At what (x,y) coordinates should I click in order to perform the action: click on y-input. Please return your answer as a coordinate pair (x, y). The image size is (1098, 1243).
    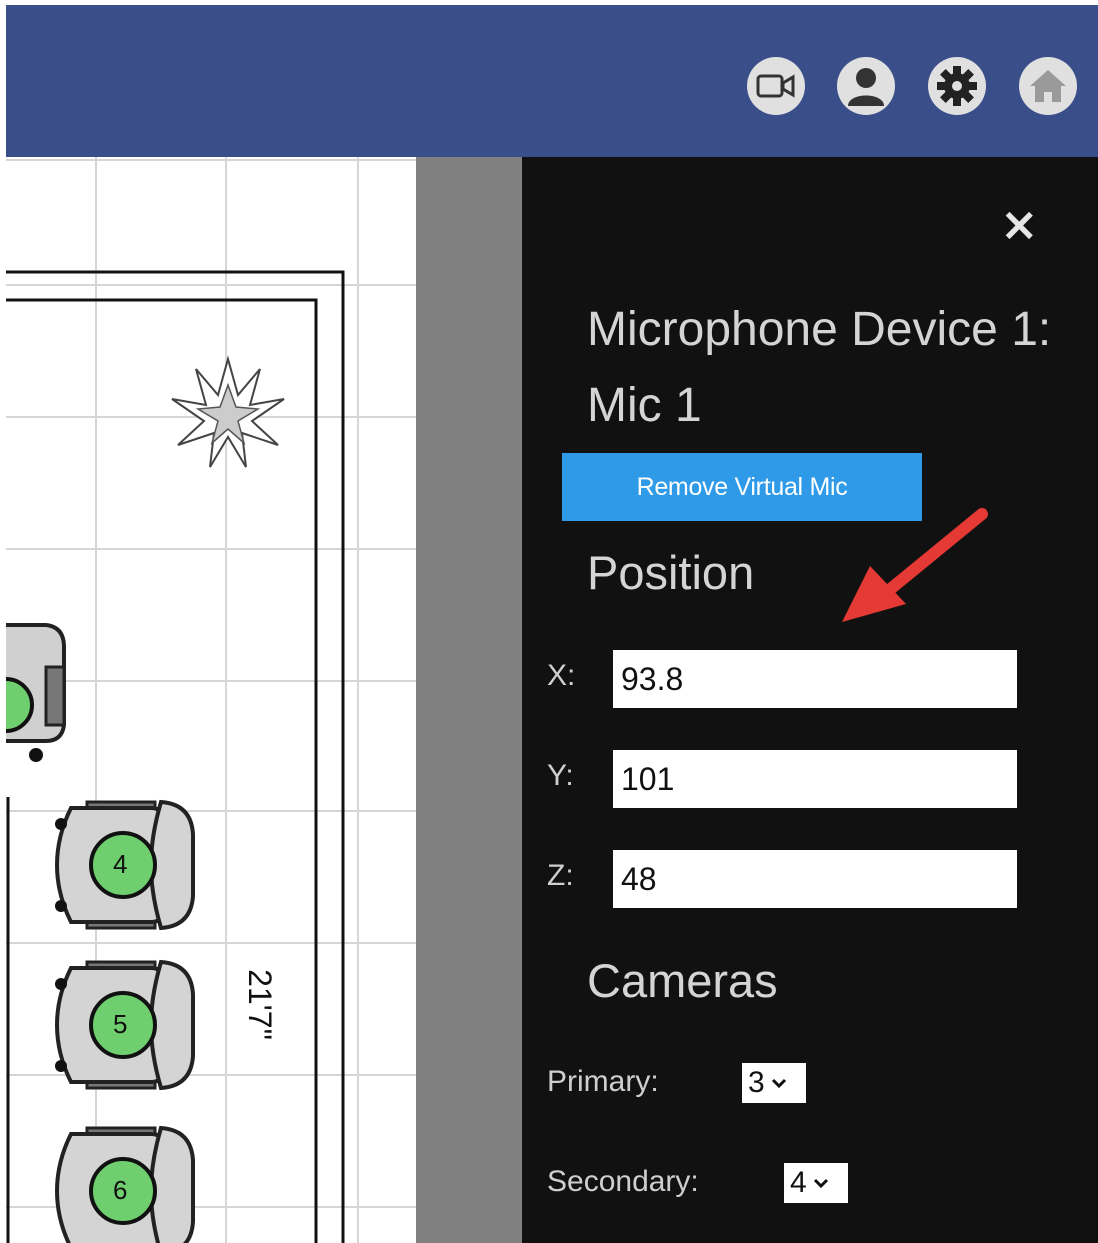
    Looking at the image, I should click on (815, 779).